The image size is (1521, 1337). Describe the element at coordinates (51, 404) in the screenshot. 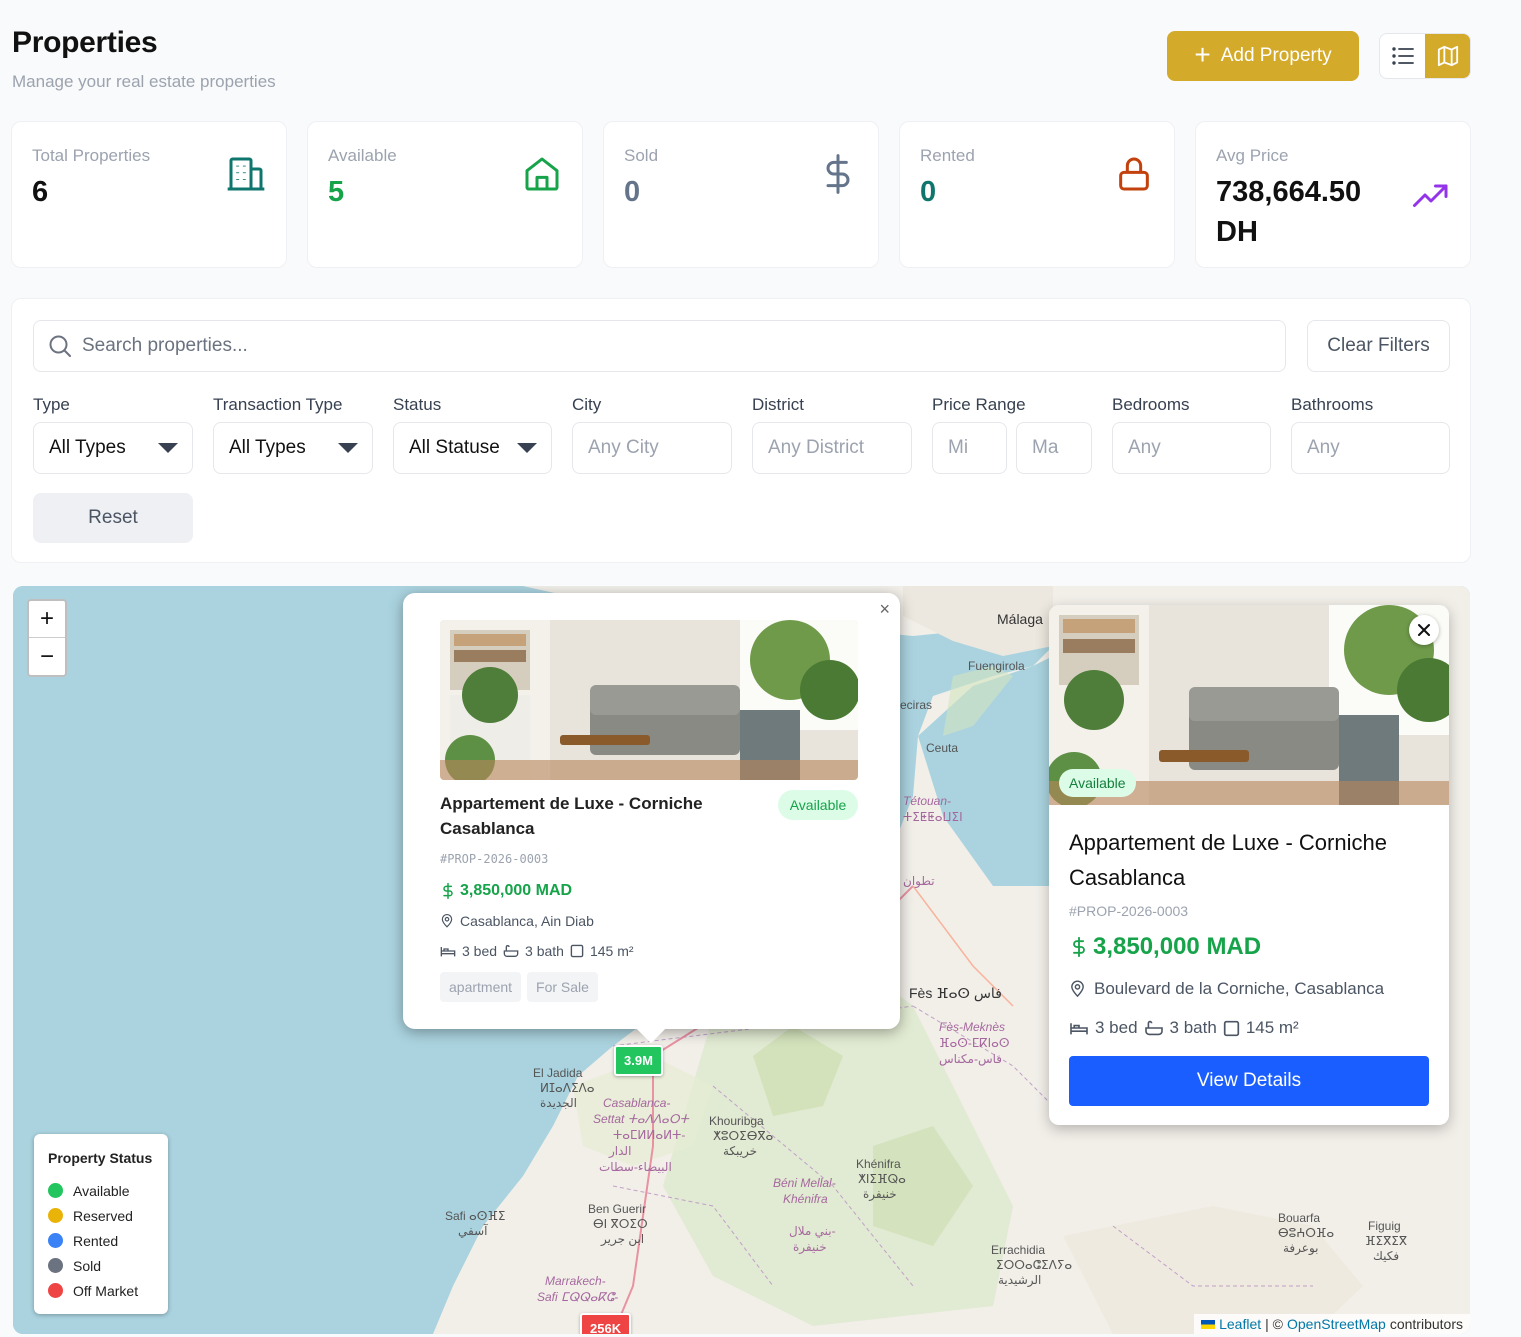

I see `type-label: Type` at that location.